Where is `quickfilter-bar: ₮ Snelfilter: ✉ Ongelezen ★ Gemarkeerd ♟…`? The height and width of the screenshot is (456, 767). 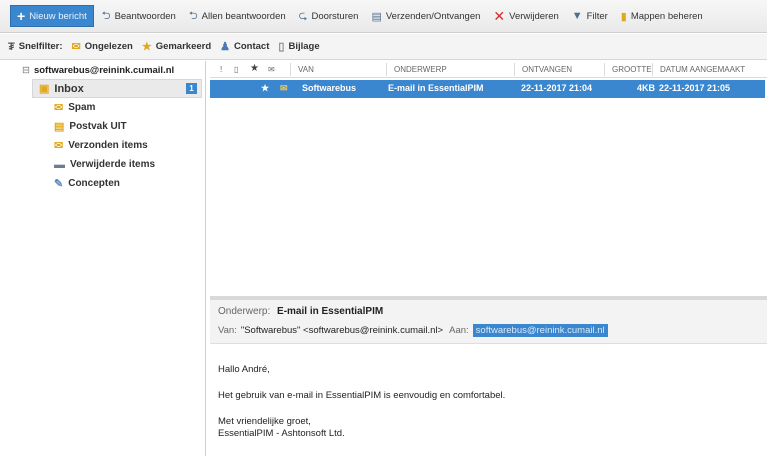 quickfilter-bar: ₮ Snelfilter: ✉ Ongelezen ★ Gemarkeerd ♟… is located at coordinates (383, 47).